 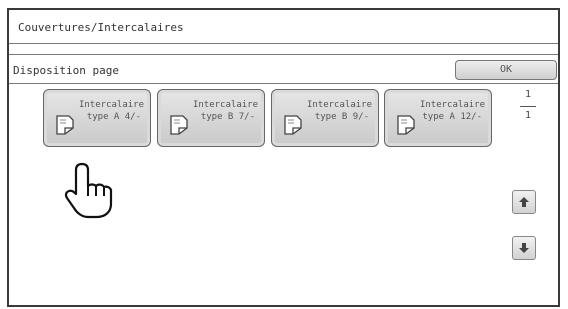 I want to click on scroll-down-button, so click(x=524, y=248).